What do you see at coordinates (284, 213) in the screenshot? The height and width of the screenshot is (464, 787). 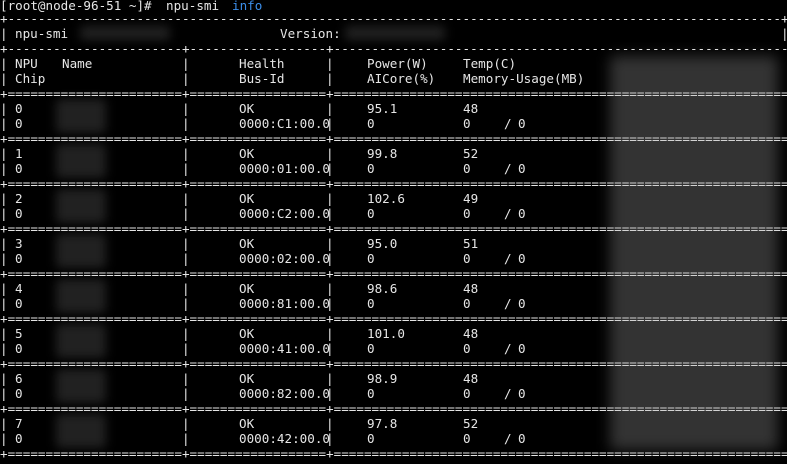 I see `npu-bus-id: 0000:C2:00.0` at bounding box center [284, 213].